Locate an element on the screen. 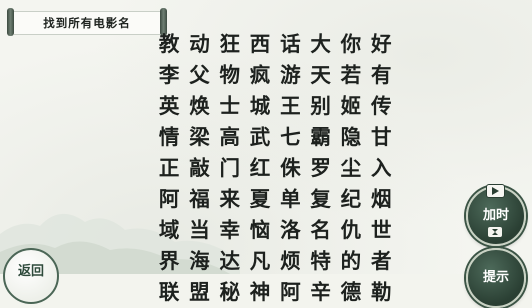  grid-cell: 别 is located at coordinates (320, 103).